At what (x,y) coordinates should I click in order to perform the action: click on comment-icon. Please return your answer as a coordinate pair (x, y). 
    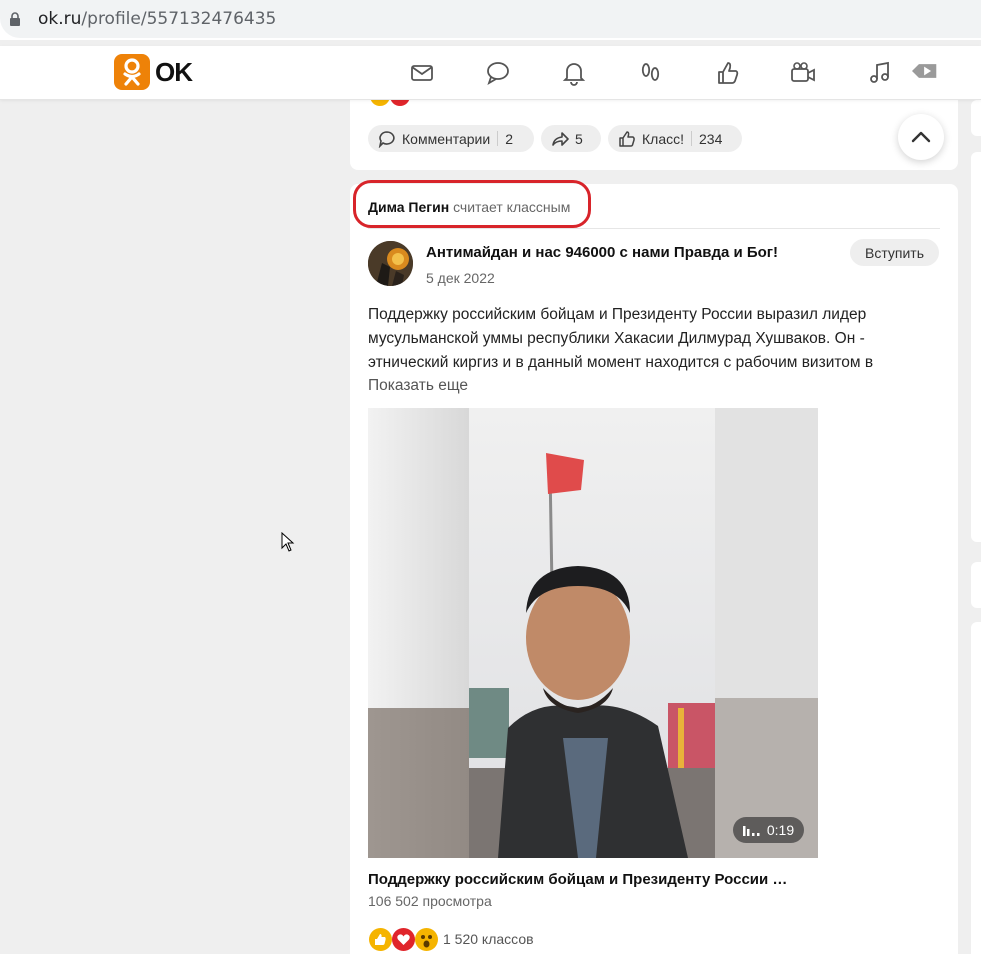
    Looking at the image, I should click on (386, 139).